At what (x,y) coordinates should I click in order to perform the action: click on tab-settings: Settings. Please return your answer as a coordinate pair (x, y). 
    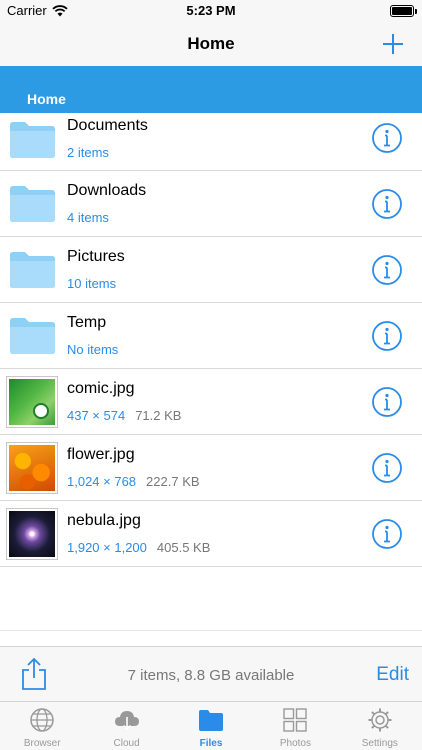
    Looking at the image, I should click on (380, 726).